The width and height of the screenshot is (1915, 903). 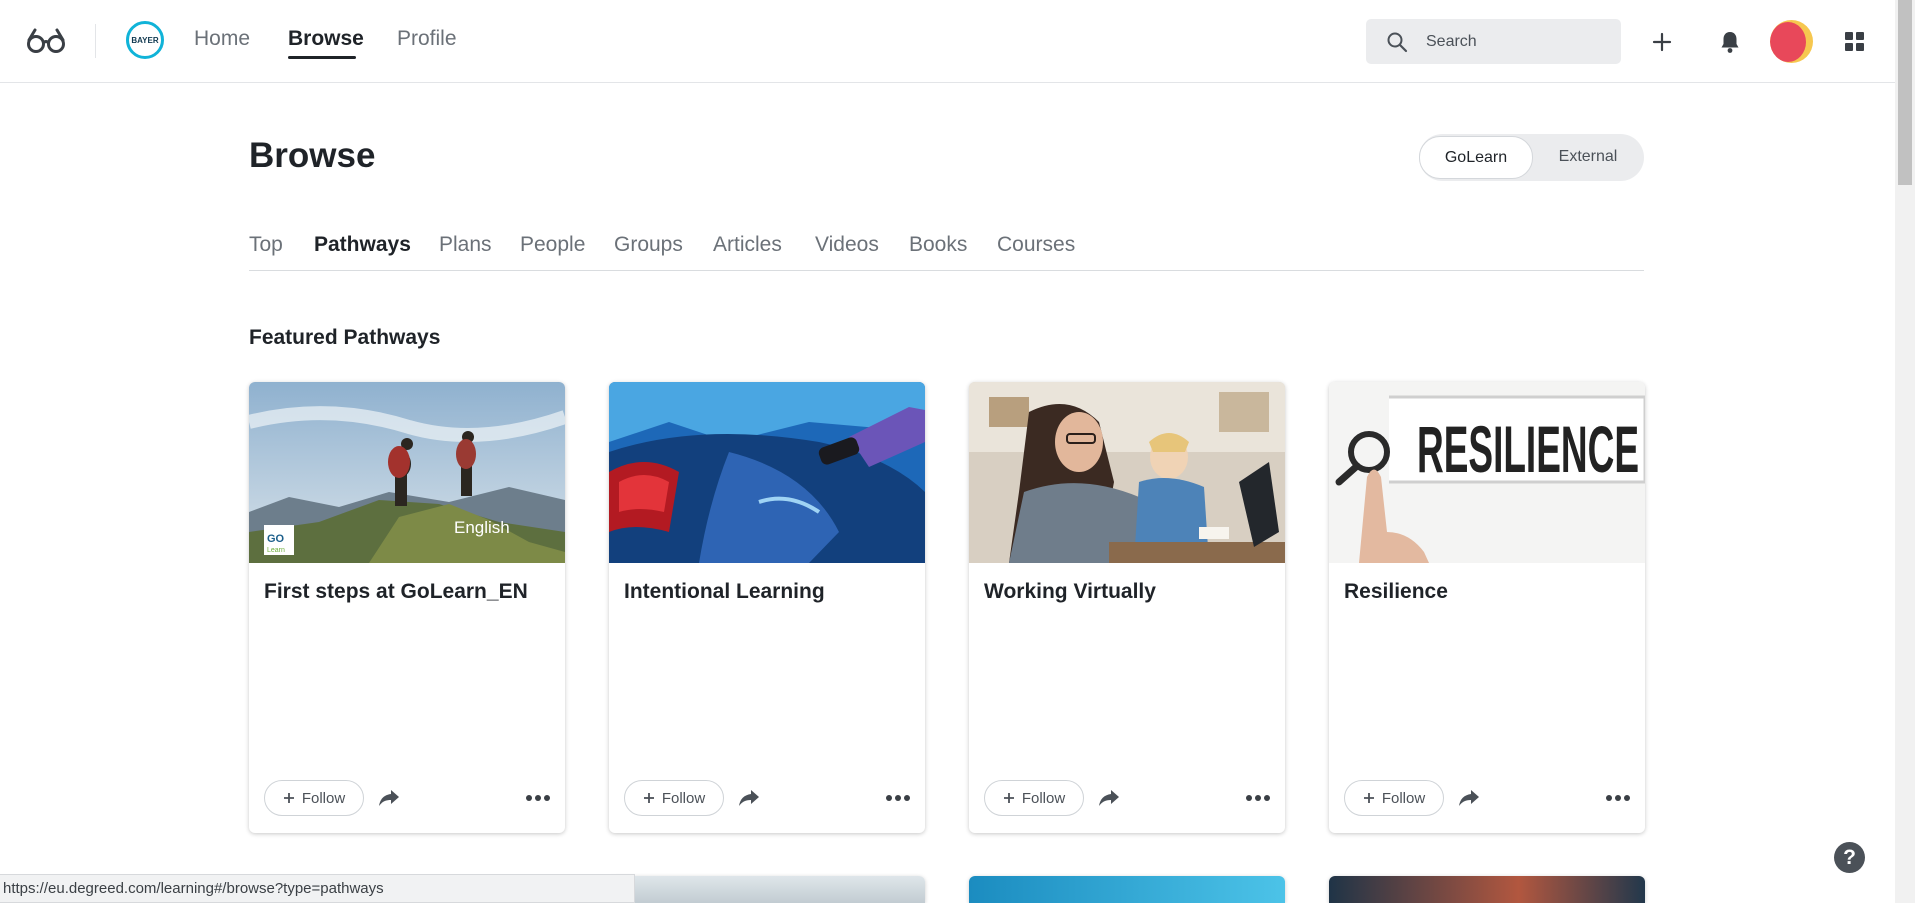 What do you see at coordinates (1036, 245) in the screenshot?
I see `tab-courses: Courses` at bounding box center [1036, 245].